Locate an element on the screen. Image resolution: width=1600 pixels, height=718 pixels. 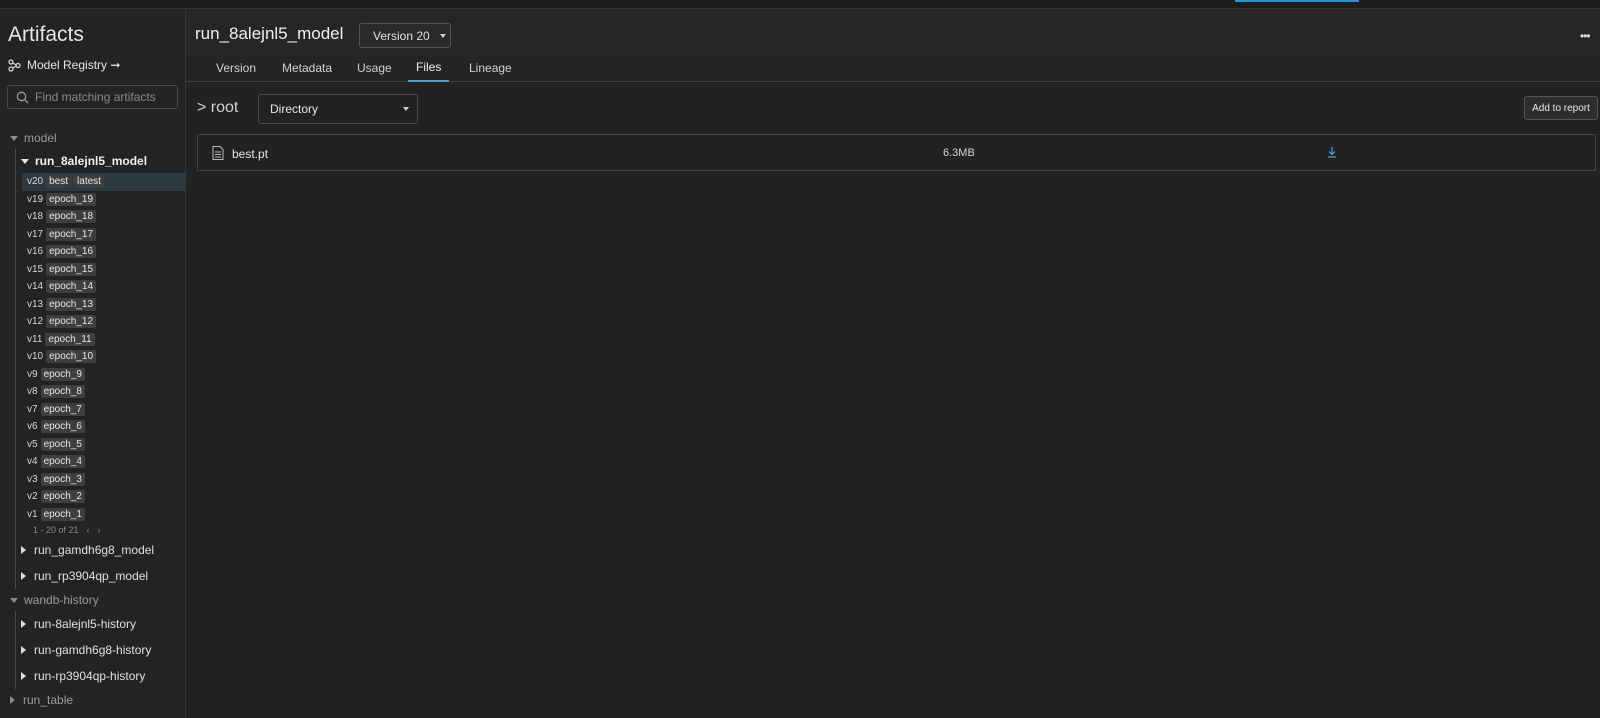
tree-group-wandb-history: wandb-history is located at coordinates (93, 600).